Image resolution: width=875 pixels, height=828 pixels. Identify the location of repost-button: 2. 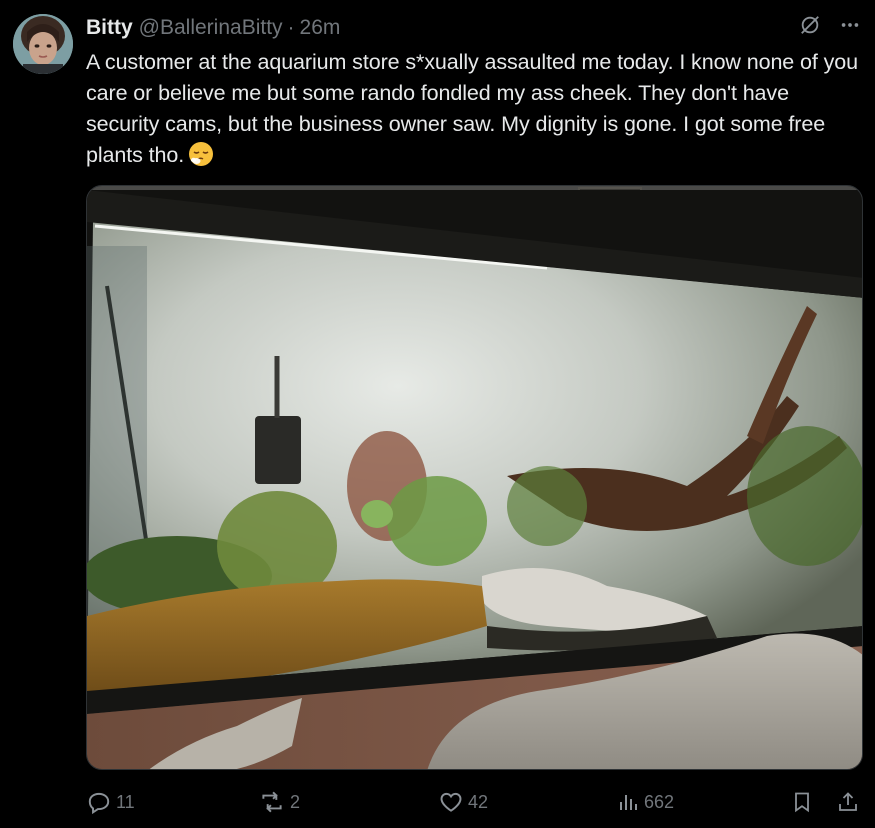
(279, 802).